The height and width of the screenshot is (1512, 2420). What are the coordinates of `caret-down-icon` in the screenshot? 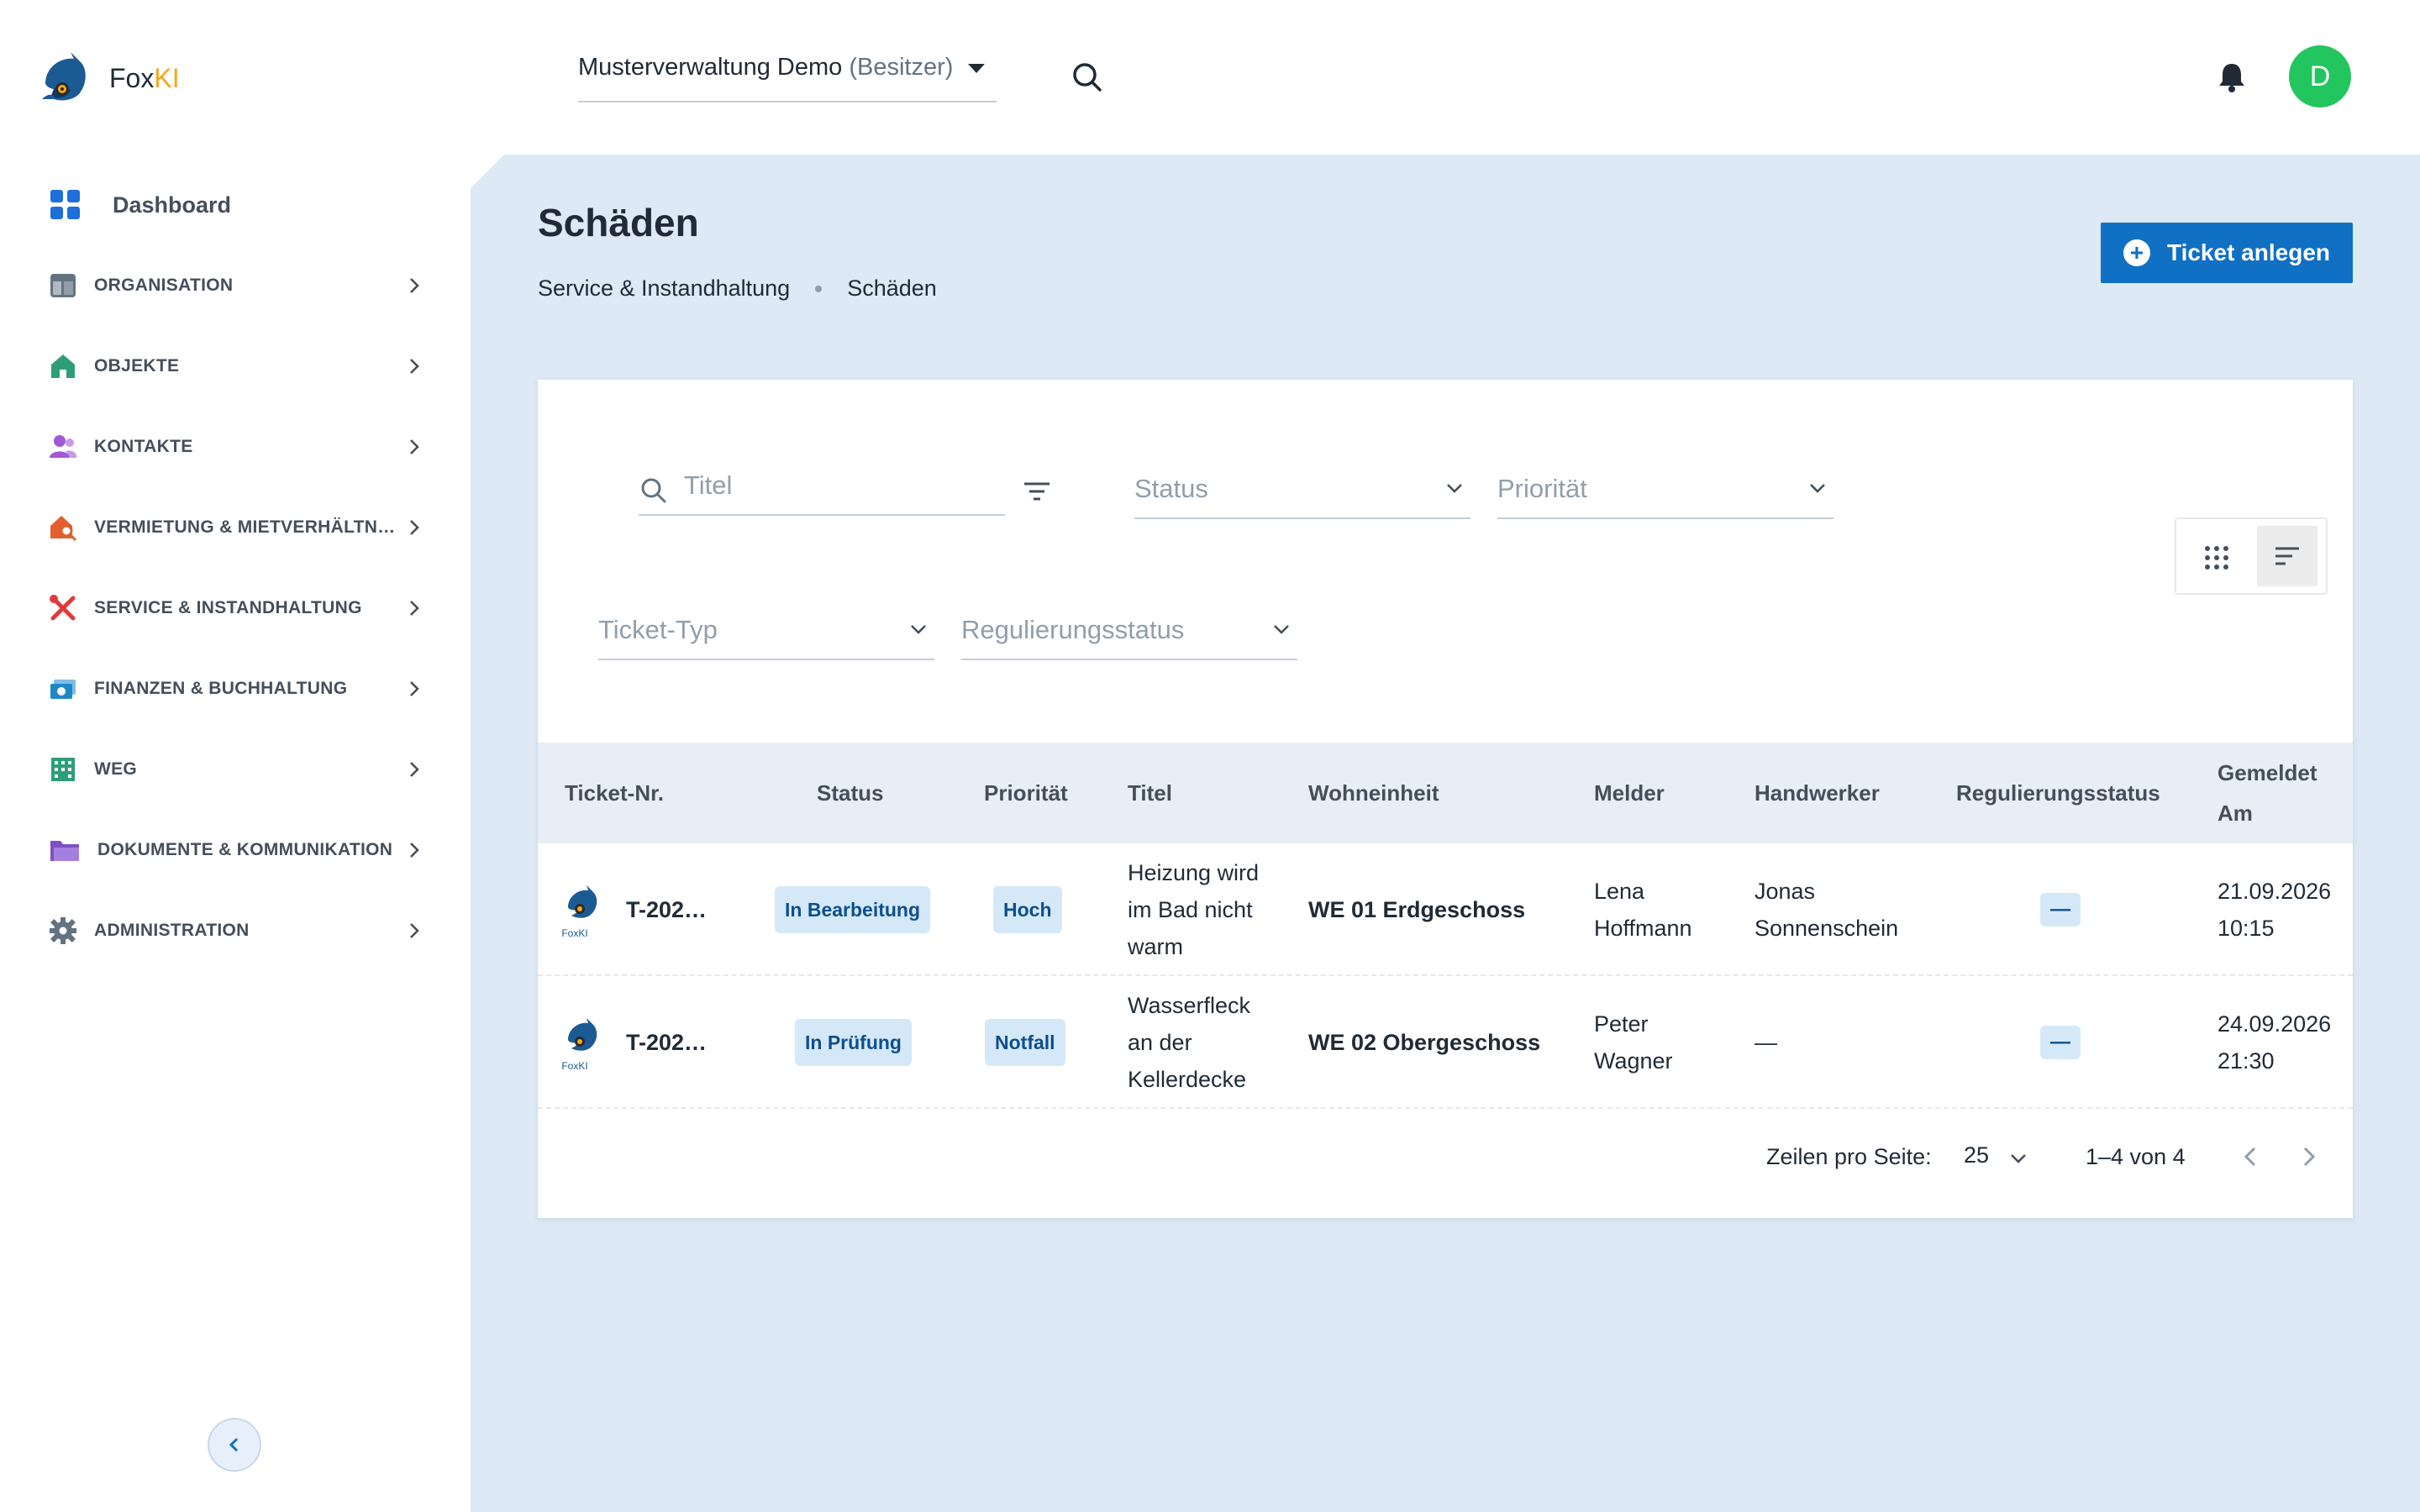 It's located at (976, 68).